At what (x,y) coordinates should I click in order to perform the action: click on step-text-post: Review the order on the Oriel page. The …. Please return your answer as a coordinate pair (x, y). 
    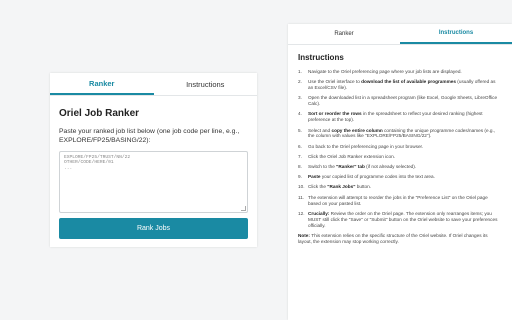
    Looking at the image, I should click on (403, 219).